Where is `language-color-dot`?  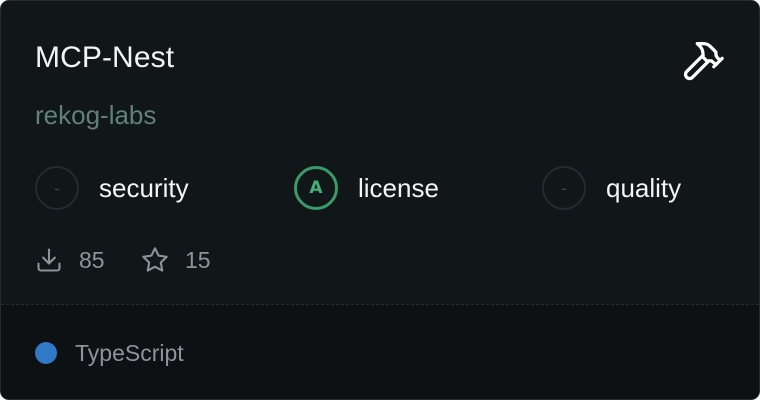
language-color-dot is located at coordinates (46, 353).